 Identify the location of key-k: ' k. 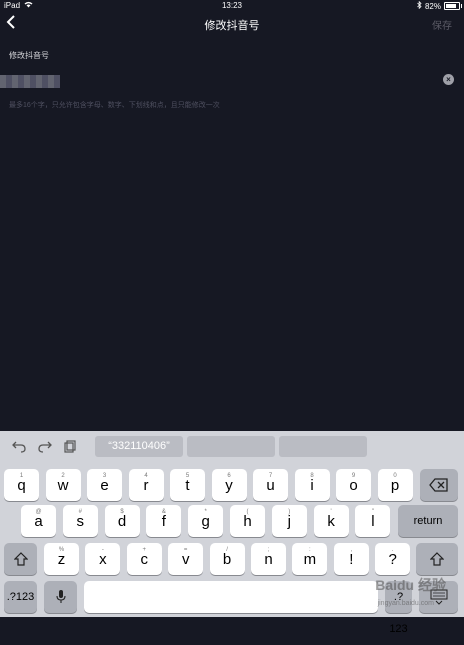
(331, 521).